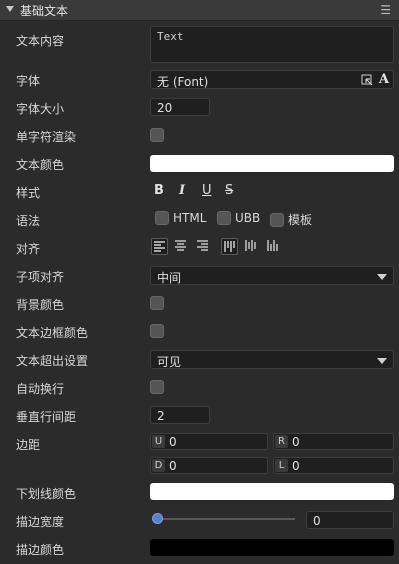 Image resolution: width=399 pixels, height=564 pixels. I want to click on align-label: 对齐, so click(28, 249).